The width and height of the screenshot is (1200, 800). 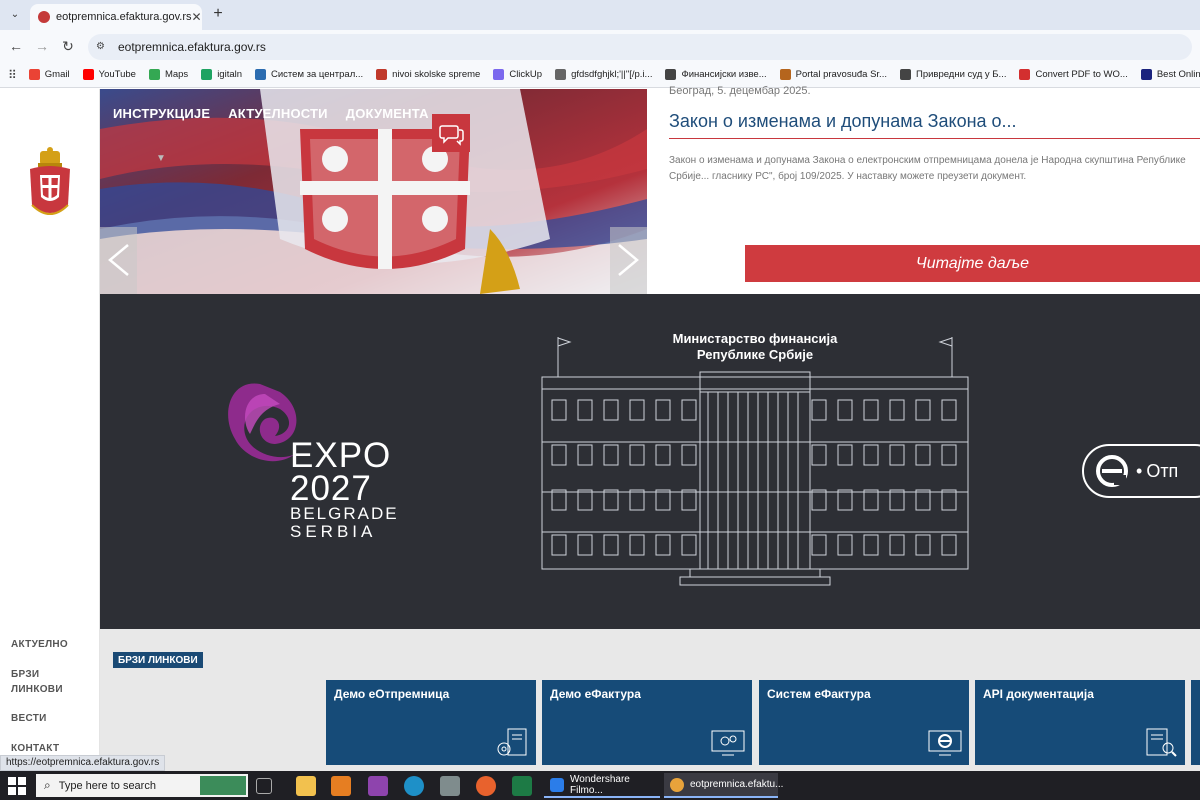 What do you see at coordinates (109, 74) in the screenshot?
I see `bookmark-item: YouTube` at bounding box center [109, 74].